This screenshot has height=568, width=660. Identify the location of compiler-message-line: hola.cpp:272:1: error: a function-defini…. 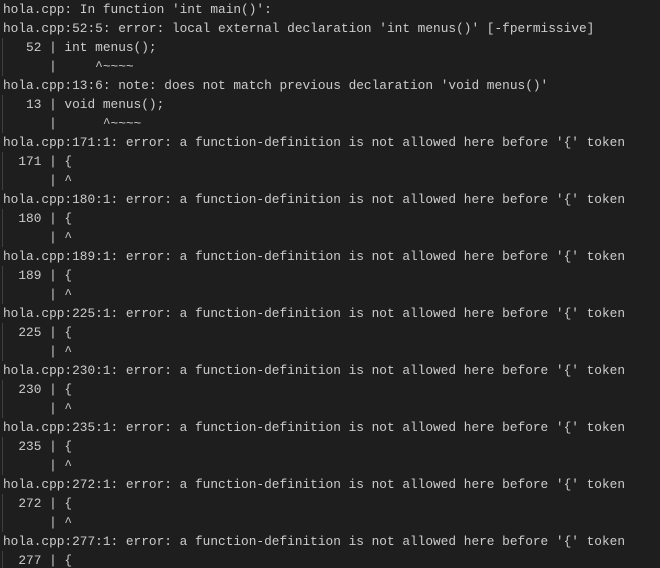
(314, 484).